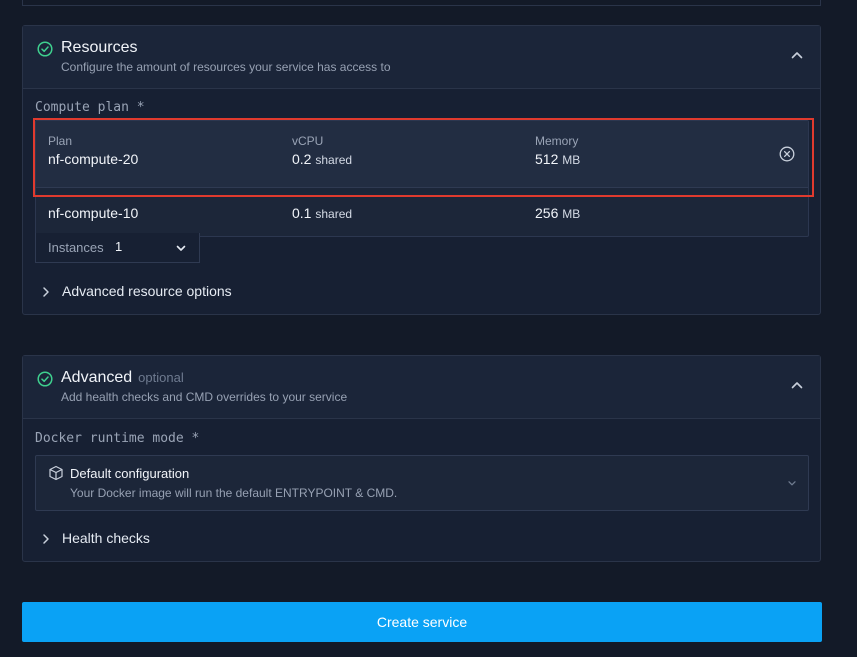  I want to click on option-plan-vcpu: 0.1 shared, so click(322, 213).